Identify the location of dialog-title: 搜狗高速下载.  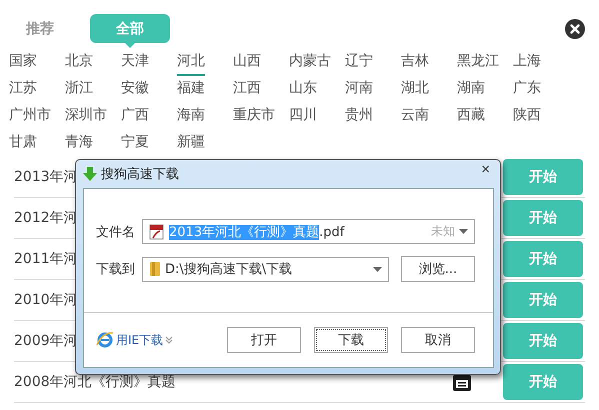
(140, 174).